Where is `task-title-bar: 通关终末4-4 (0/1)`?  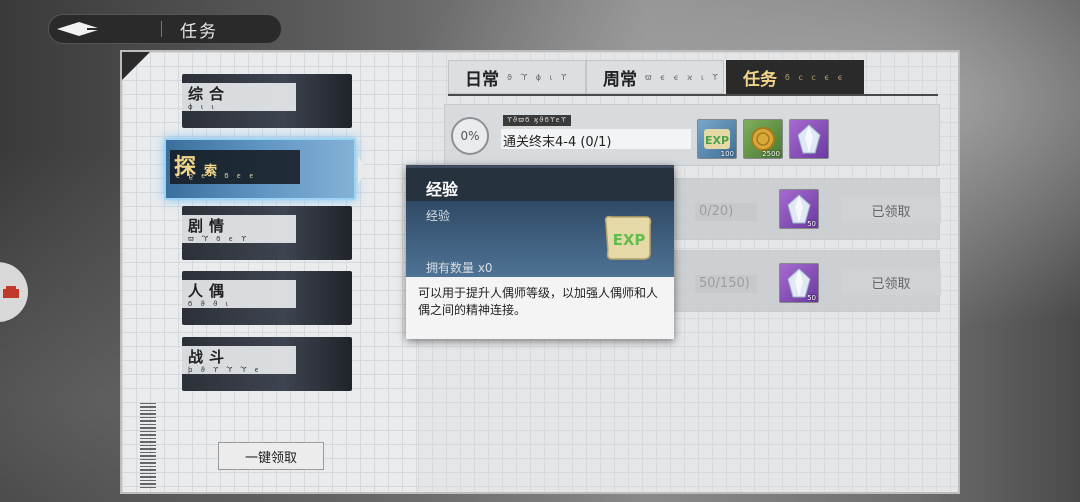
task-title-bar: 通关终末4-4 (0/1) is located at coordinates (596, 139).